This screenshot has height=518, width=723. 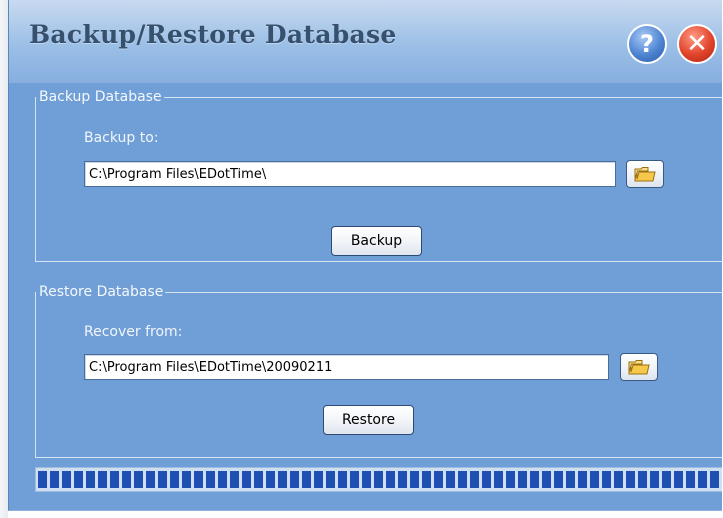 What do you see at coordinates (100, 97) in the screenshot?
I see `backup-group-title: Backup Database` at bounding box center [100, 97].